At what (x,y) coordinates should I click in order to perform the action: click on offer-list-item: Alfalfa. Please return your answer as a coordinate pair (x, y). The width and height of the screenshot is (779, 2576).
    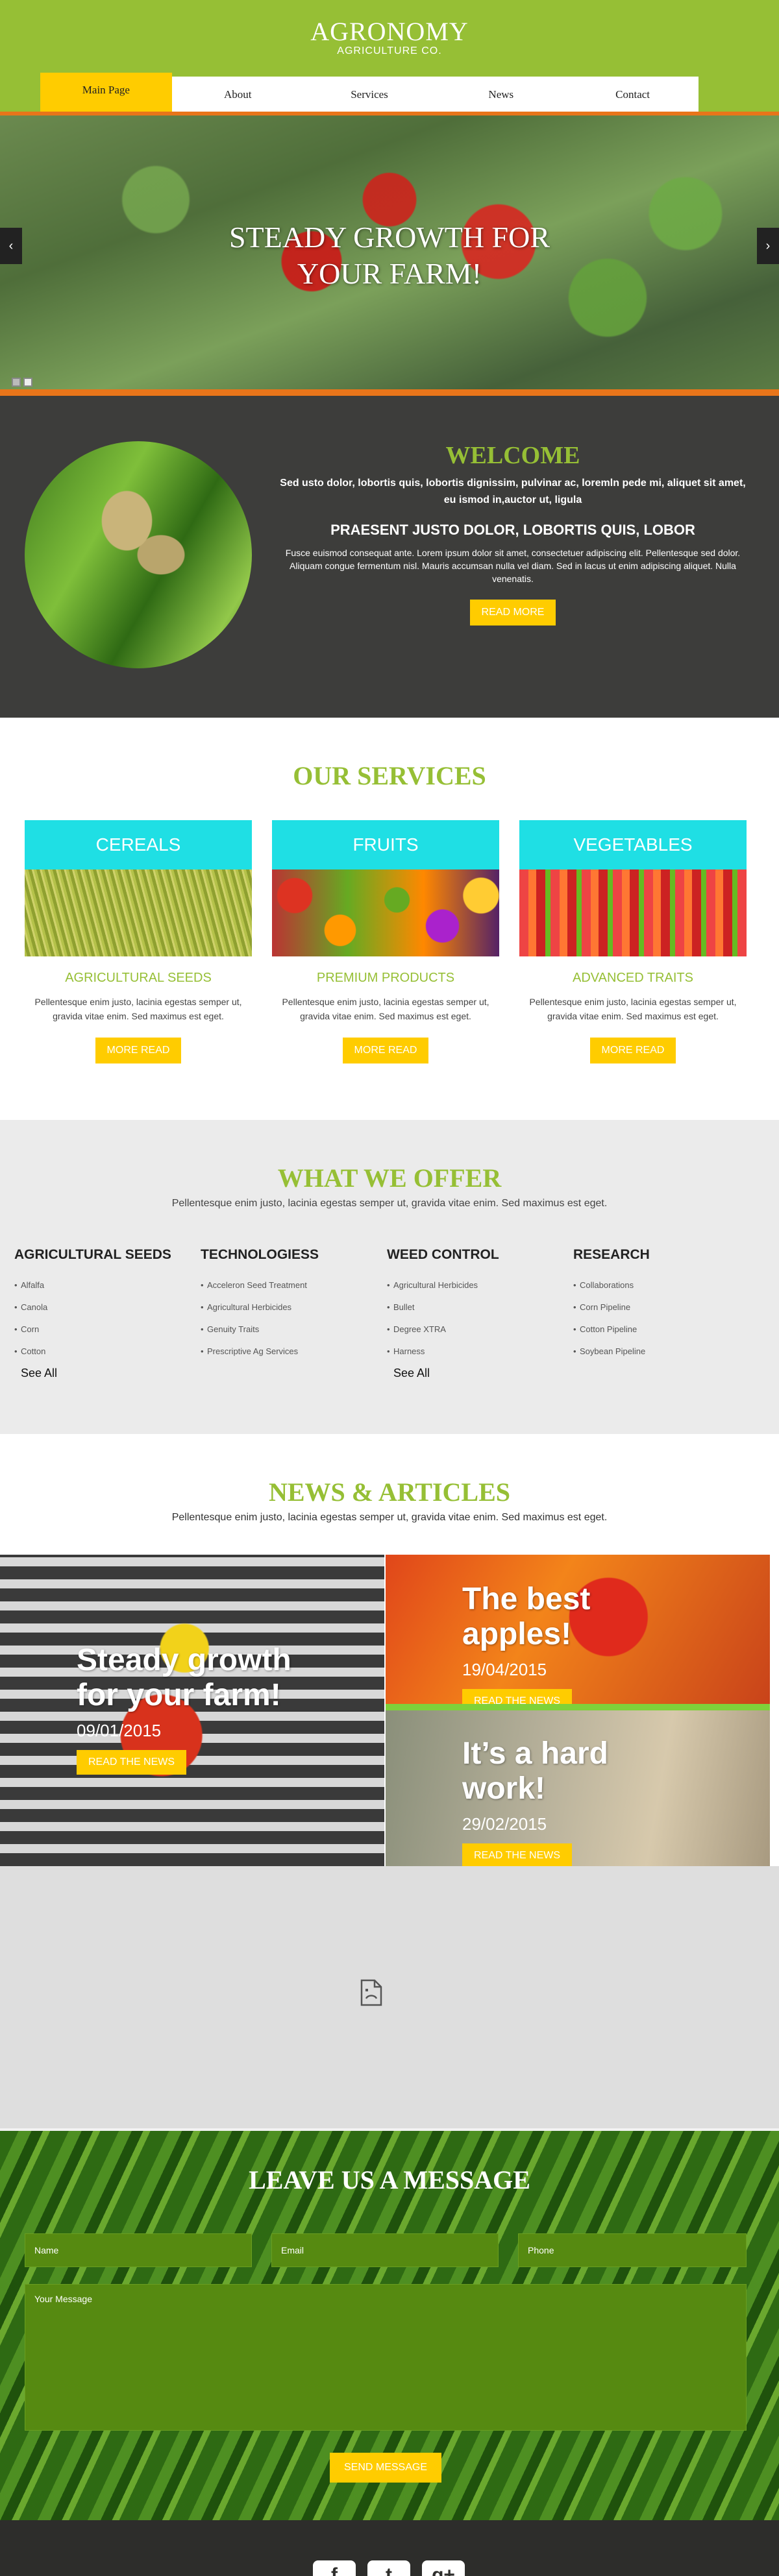
    Looking at the image, I should click on (107, 1285).